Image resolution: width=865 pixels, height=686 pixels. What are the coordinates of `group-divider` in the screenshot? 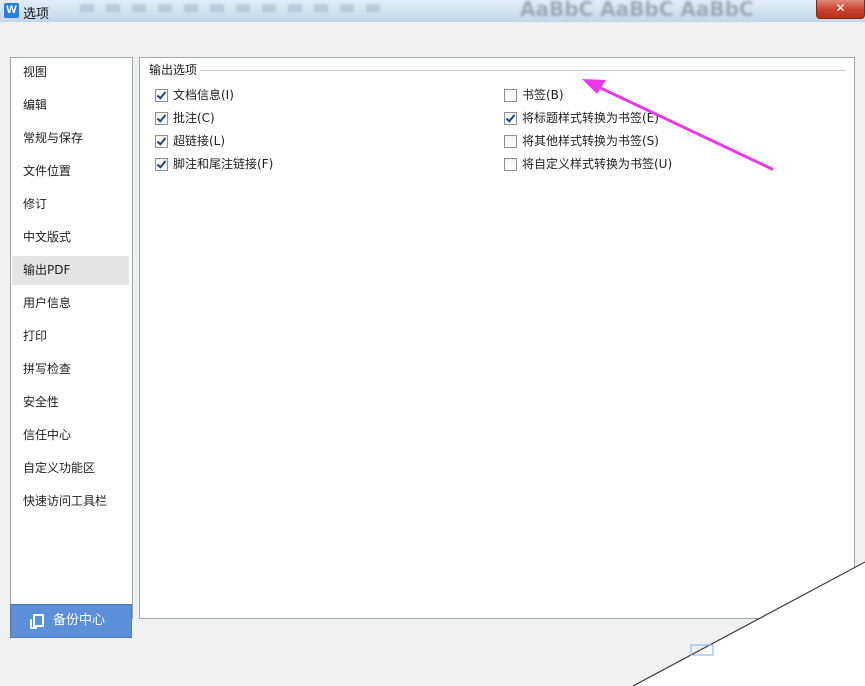 It's located at (496, 70).